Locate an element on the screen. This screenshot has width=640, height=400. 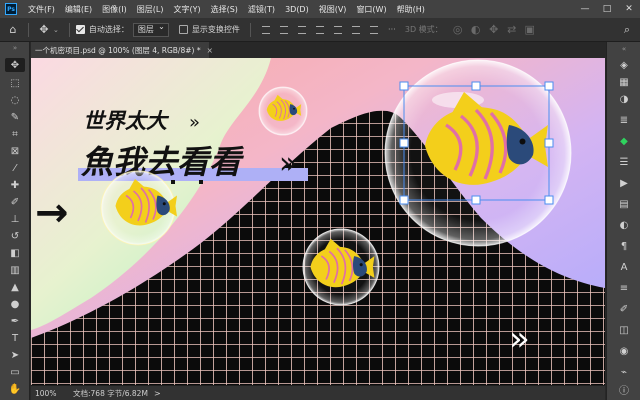
collapse-toolbar-icon: » is located at coordinates (15, 48).